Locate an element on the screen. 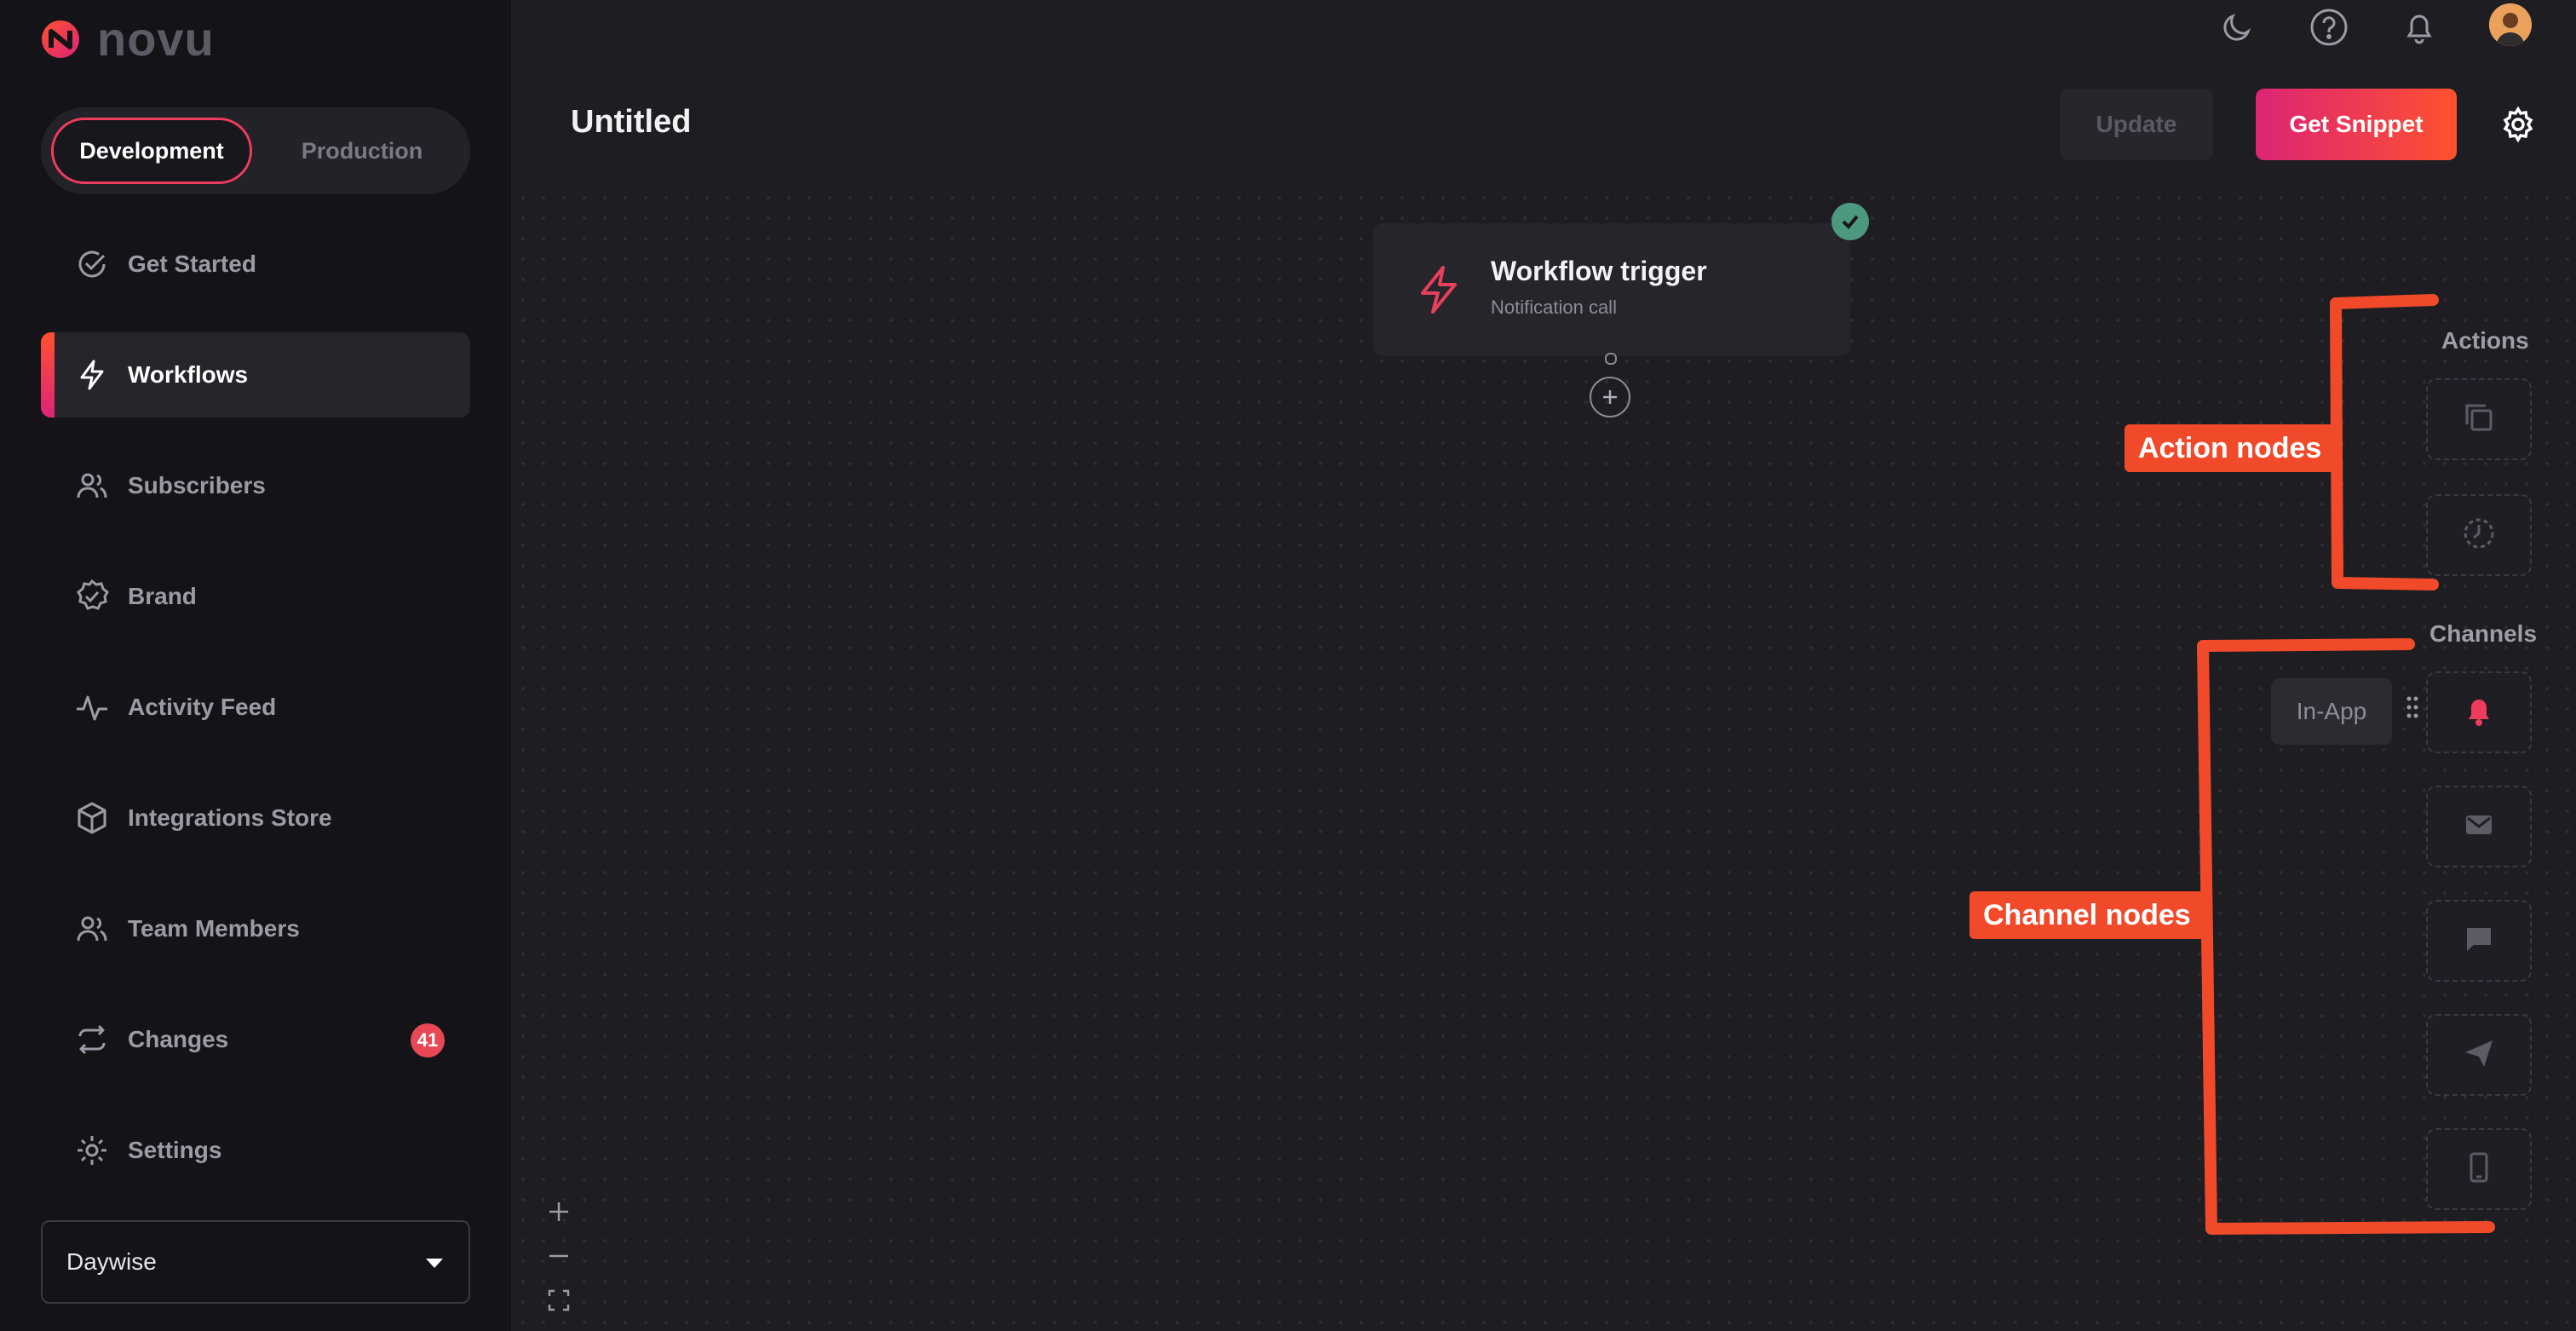 The width and height of the screenshot is (2576, 1331). sidebar-item-label: Get Started is located at coordinates (192, 264).